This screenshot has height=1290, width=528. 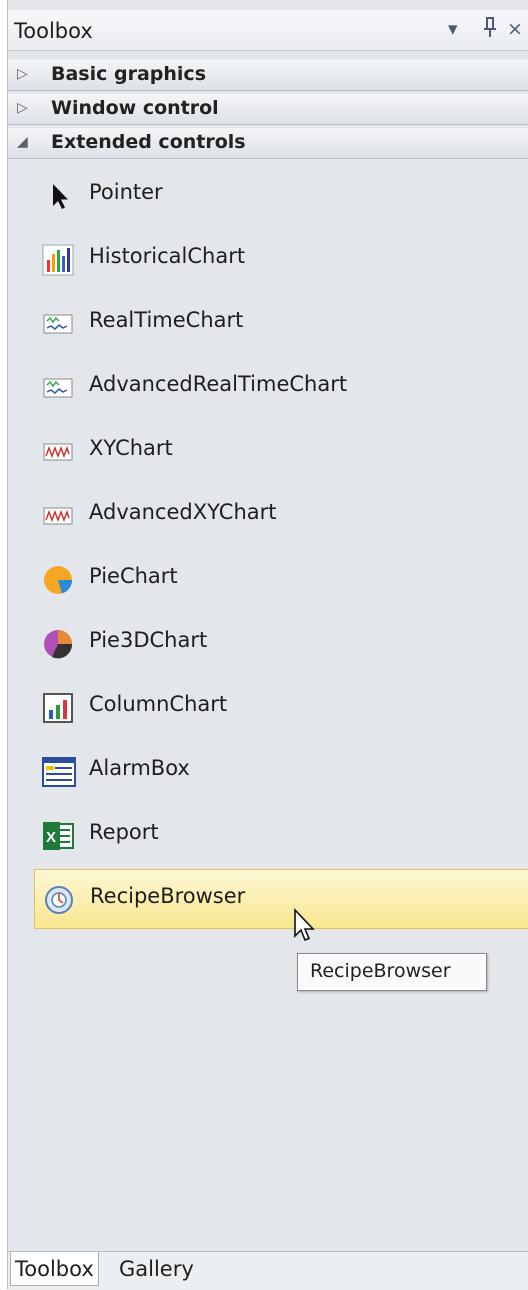 I want to click on recipe-browser-icon, so click(x=59, y=900).